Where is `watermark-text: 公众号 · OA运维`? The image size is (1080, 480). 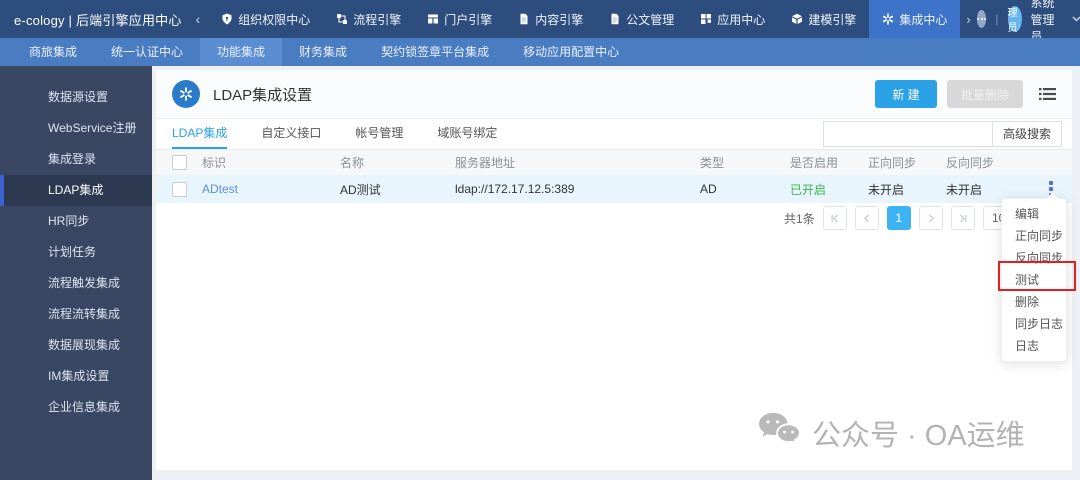 watermark-text: 公众号 · OA运维 is located at coordinates (918, 436).